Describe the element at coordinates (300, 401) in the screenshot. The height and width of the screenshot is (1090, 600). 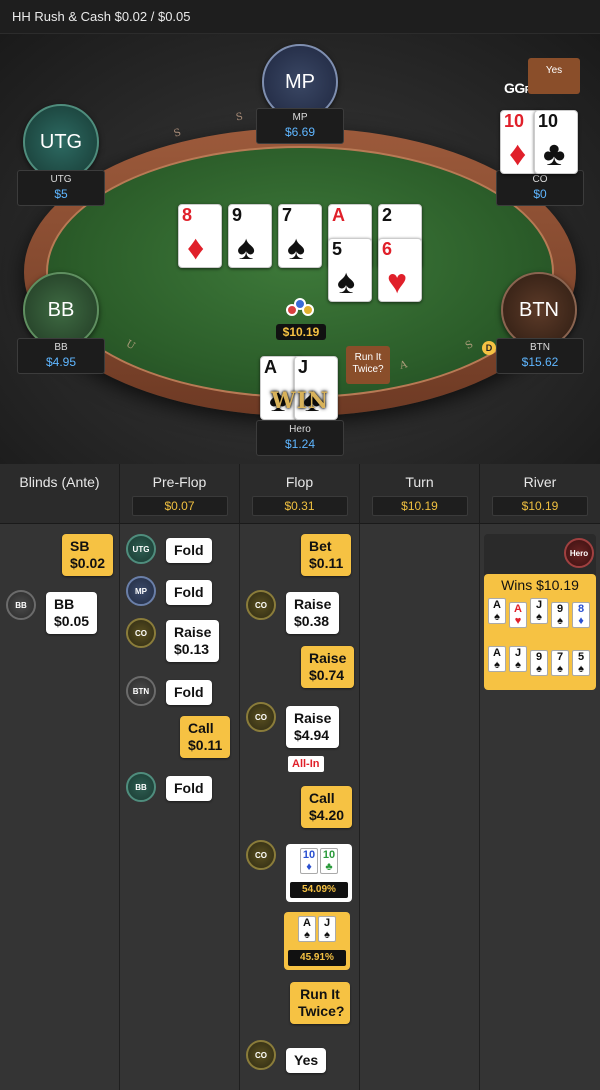
I see `win-banner: WIN` at that location.